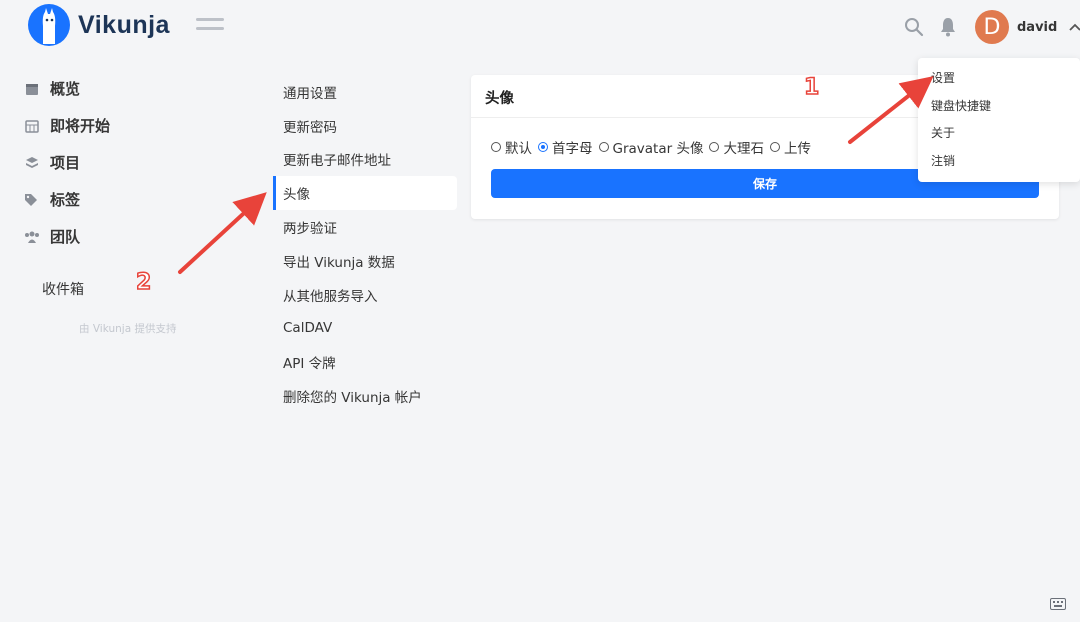 The image size is (1080, 622). I want to click on keyboard-icon, so click(1058, 602).